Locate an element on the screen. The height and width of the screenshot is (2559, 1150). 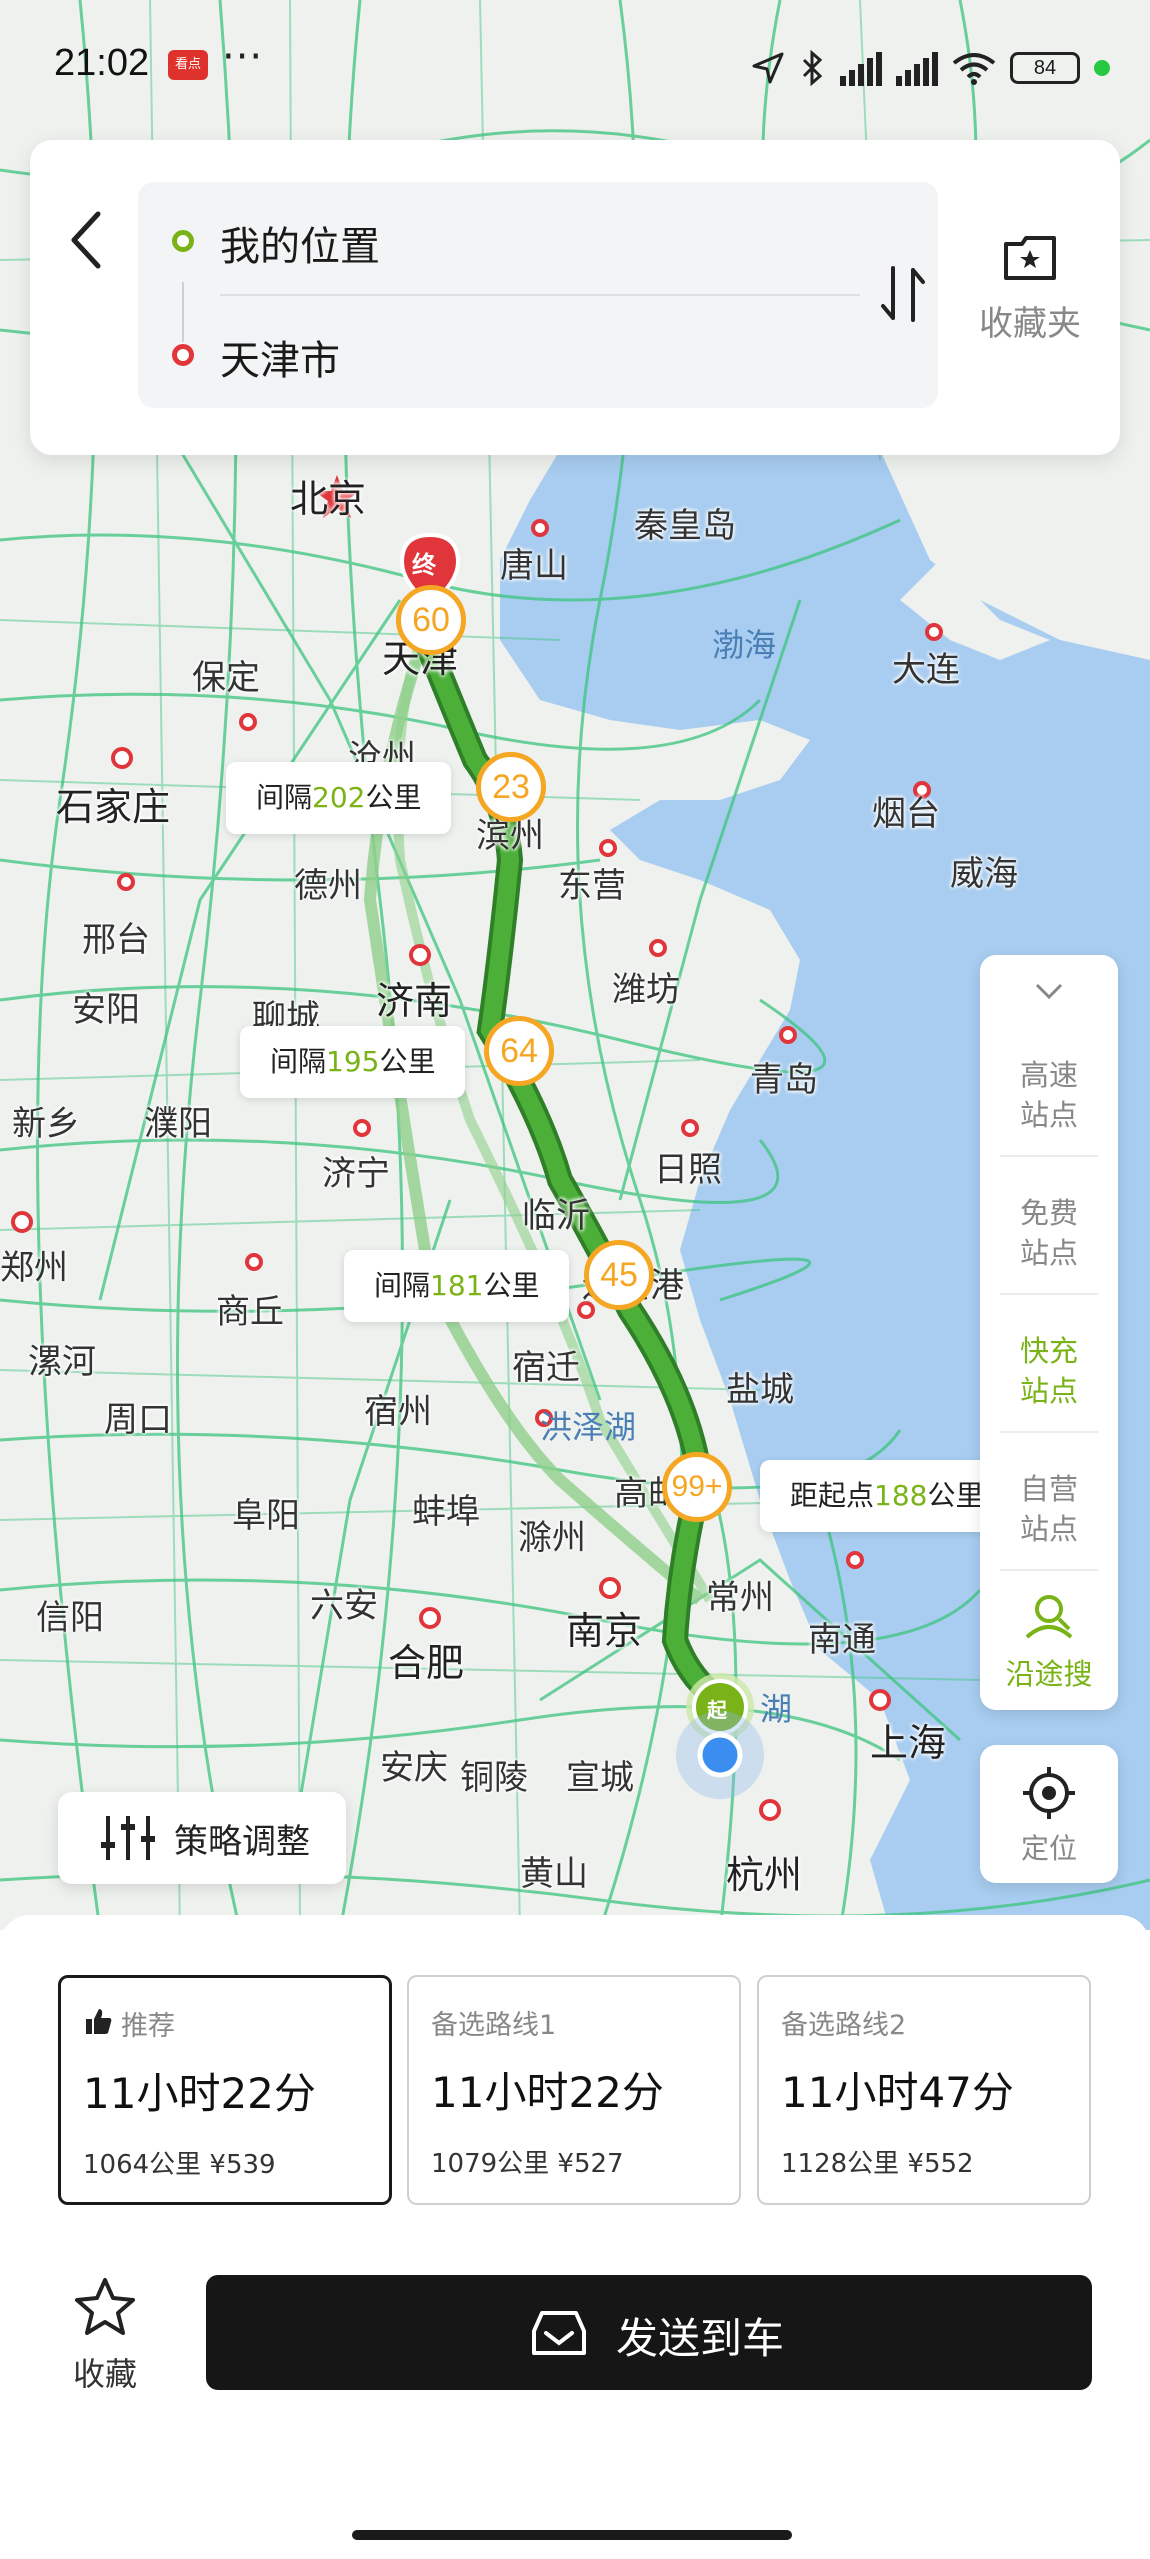
origin-field: 我的位置 is located at coordinates (488, 241).